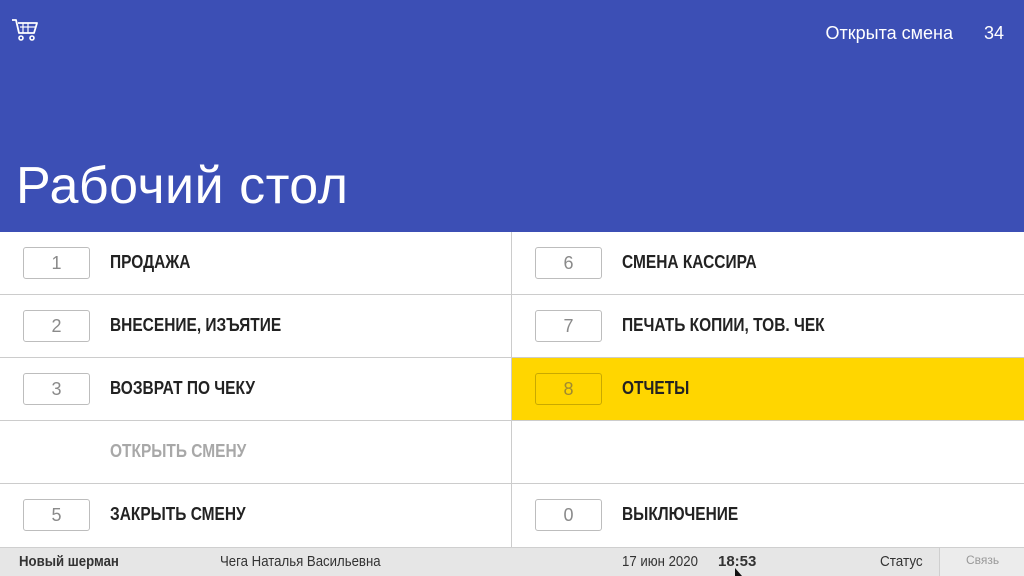 This screenshot has height=576, width=1024. I want to click on menu-item-power-off: 0 ВЫКЛЮЧЕНИЕ, so click(768, 515).